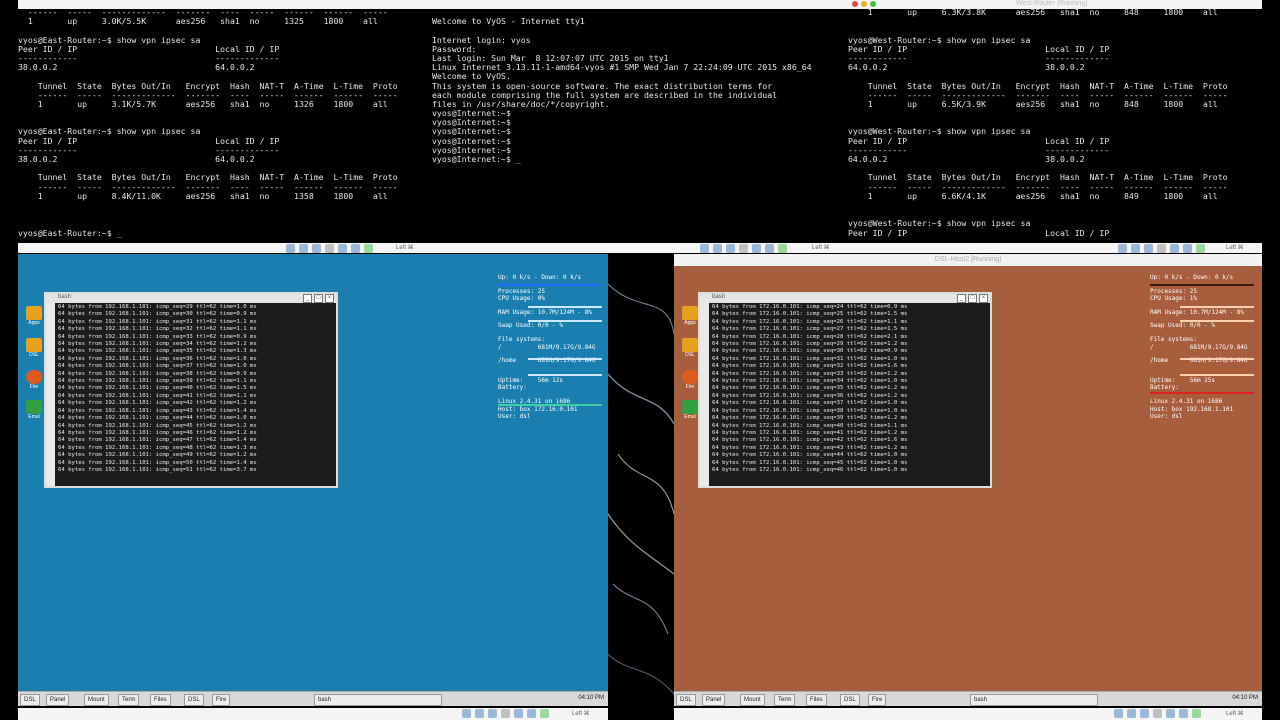  What do you see at coordinates (565, 307) in the screenshot?
I see `left-cpu-bar` at bounding box center [565, 307].